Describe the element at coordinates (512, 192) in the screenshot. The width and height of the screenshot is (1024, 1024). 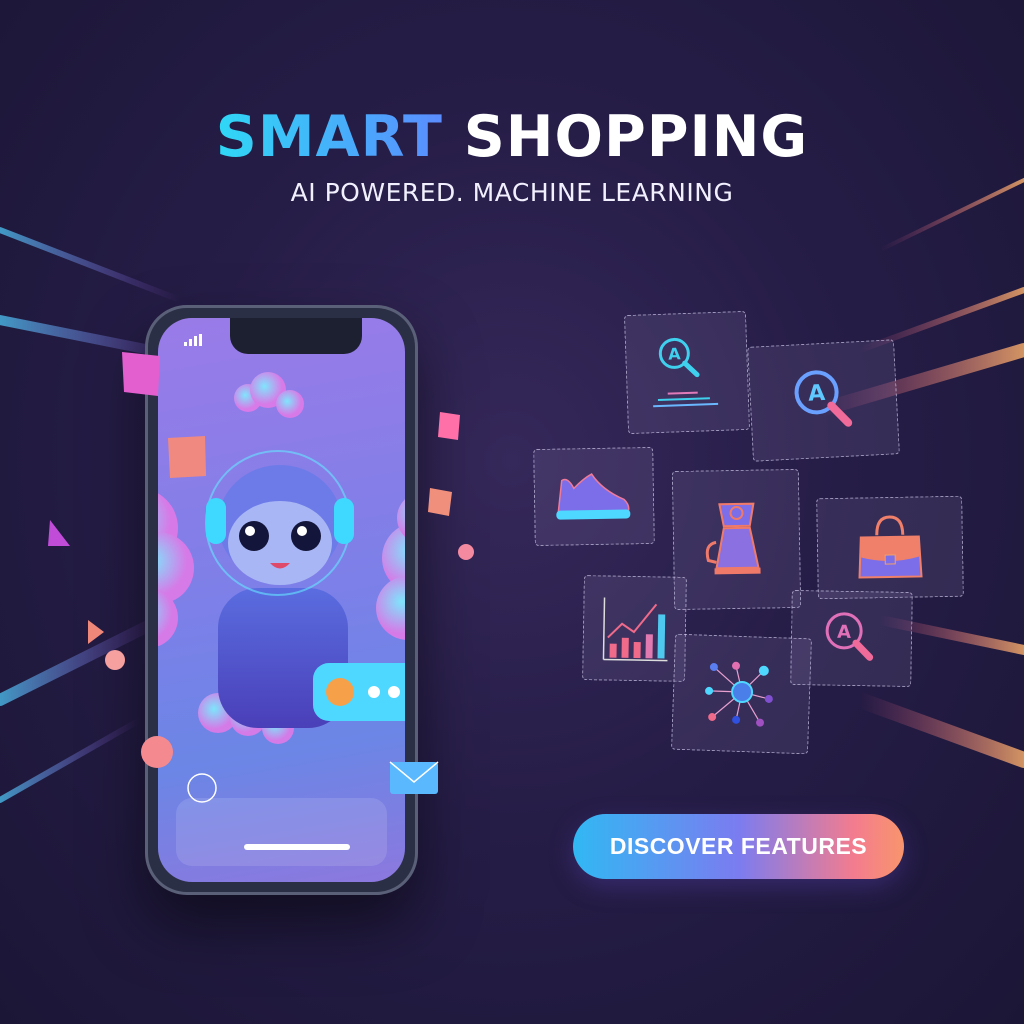
I see `subheadline: AI POWERED. MACHINE LEARNING` at that location.